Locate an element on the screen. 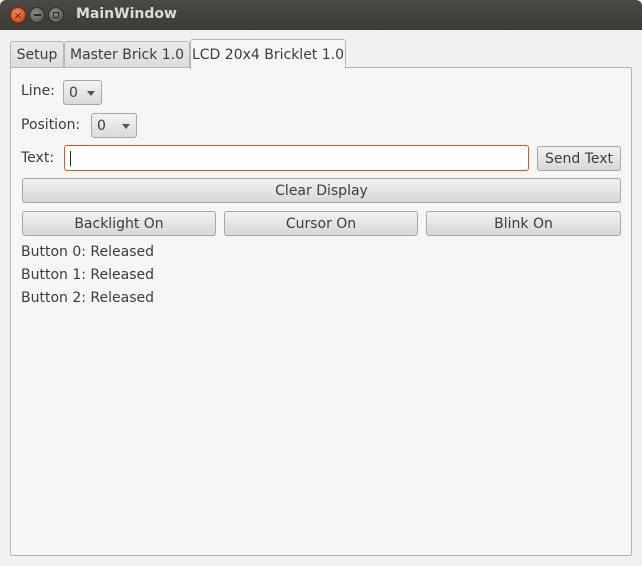 This screenshot has height=566, width=642. clear-display-button: Clear Display is located at coordinates (321, 190).